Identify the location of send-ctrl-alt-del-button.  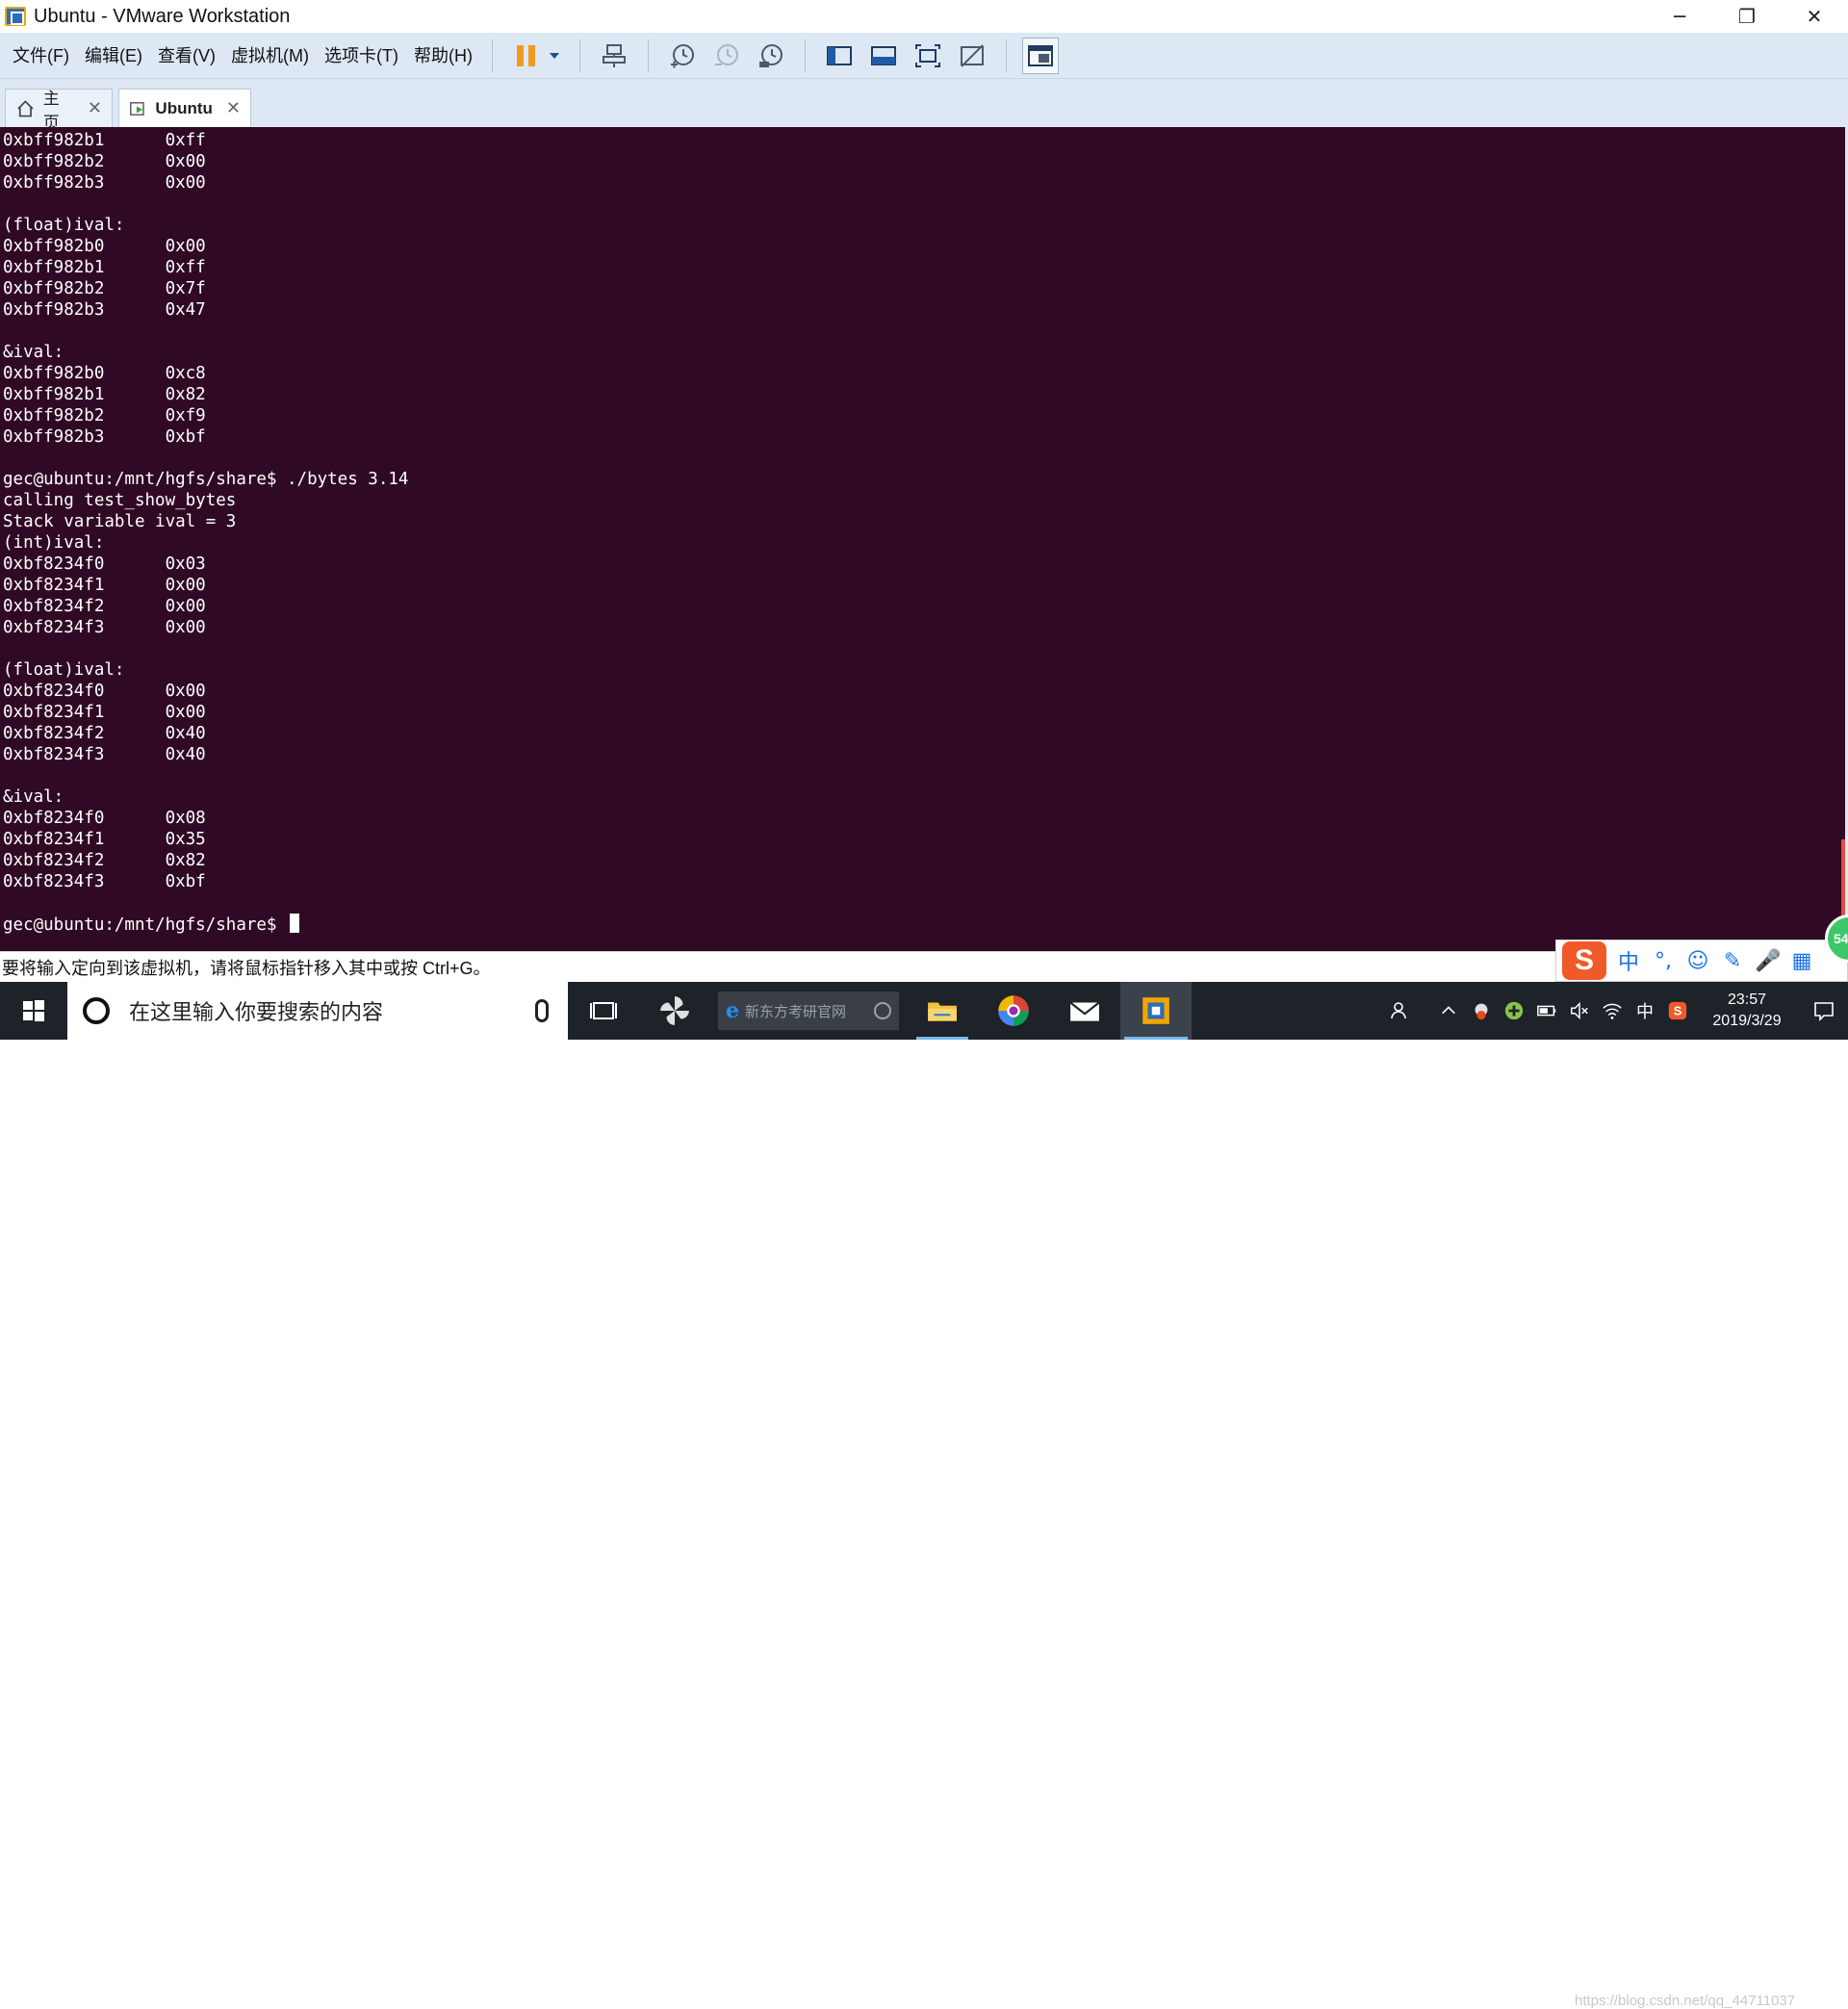
(614, 56).